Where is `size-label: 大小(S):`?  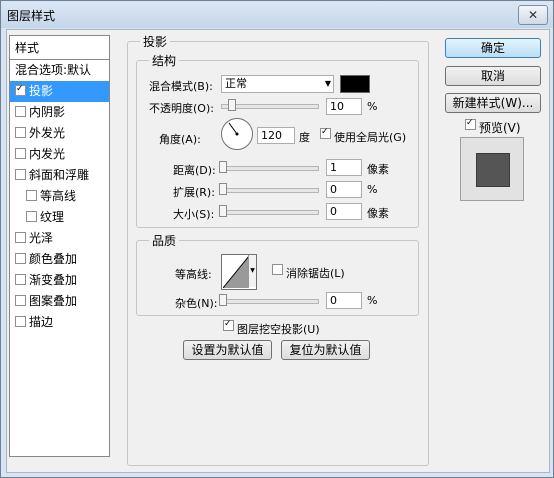
size-label: 大小(S): is located at coordinates (194, 214).